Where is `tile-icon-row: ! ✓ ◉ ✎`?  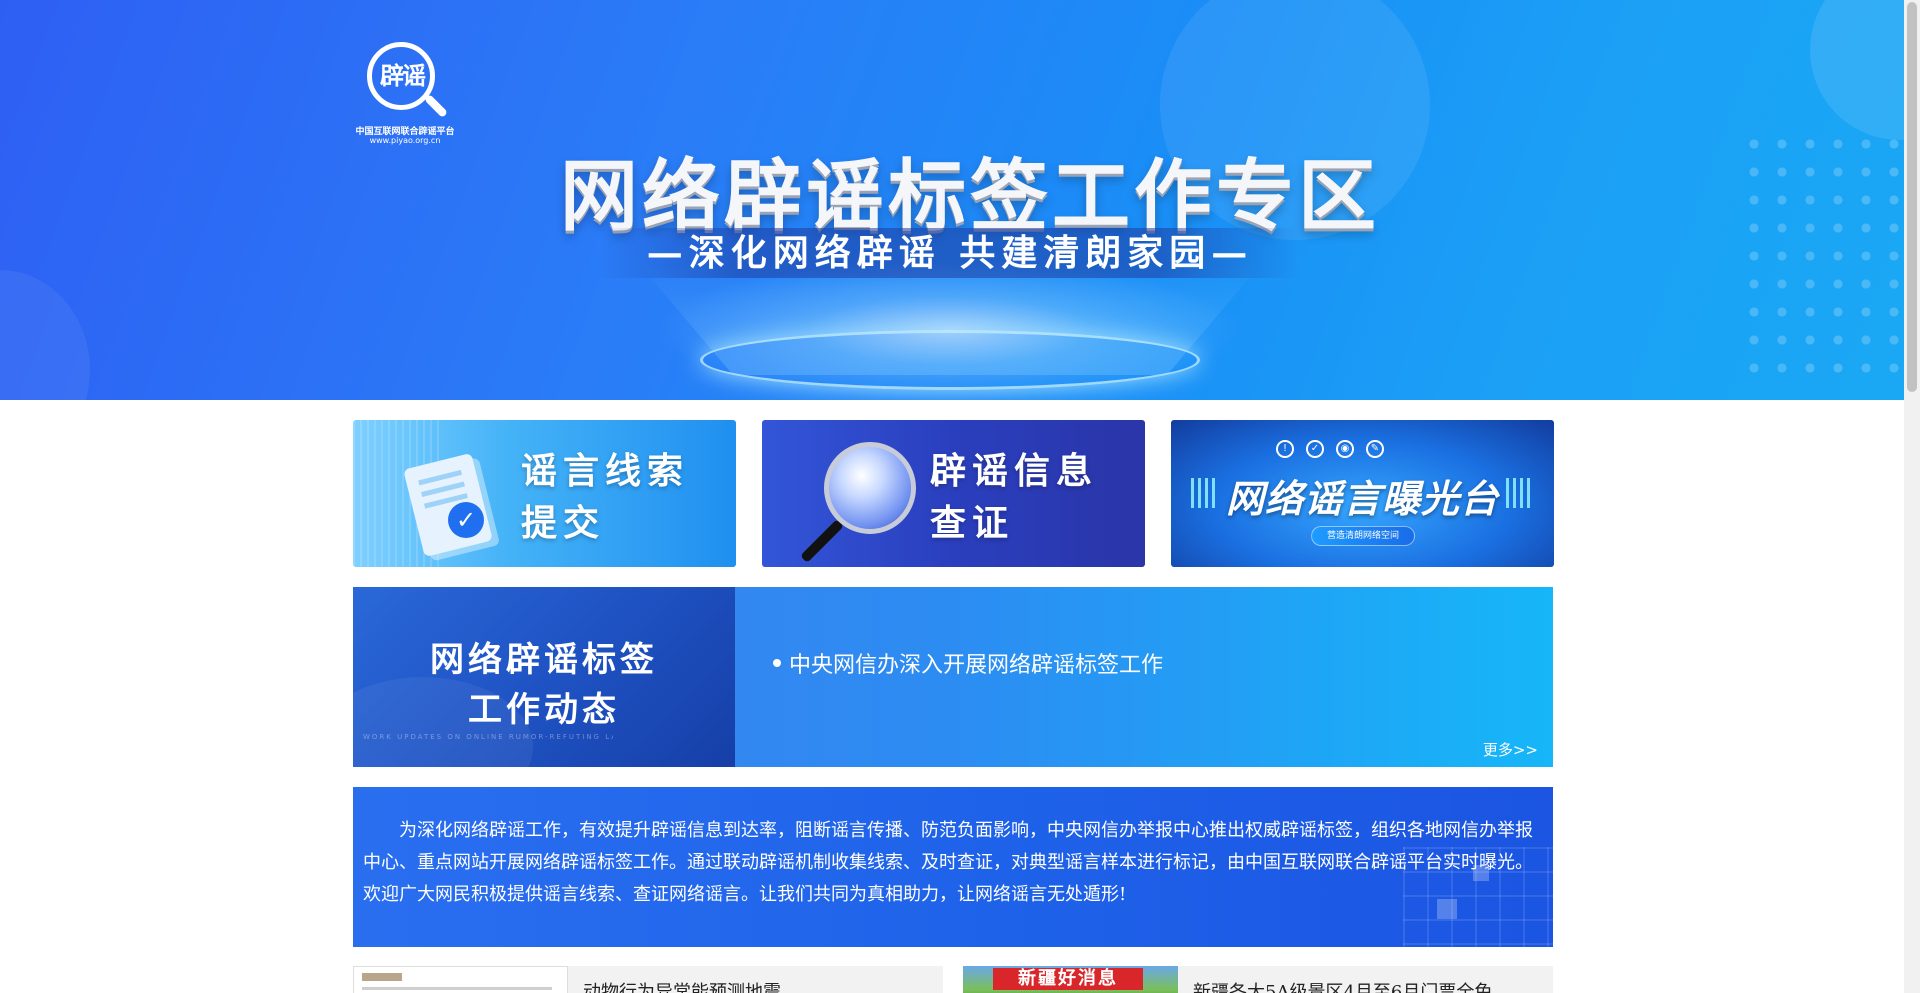
tile-icon-row: ! ✓ ◉ ✎ is located at coordinates (1330, 449).